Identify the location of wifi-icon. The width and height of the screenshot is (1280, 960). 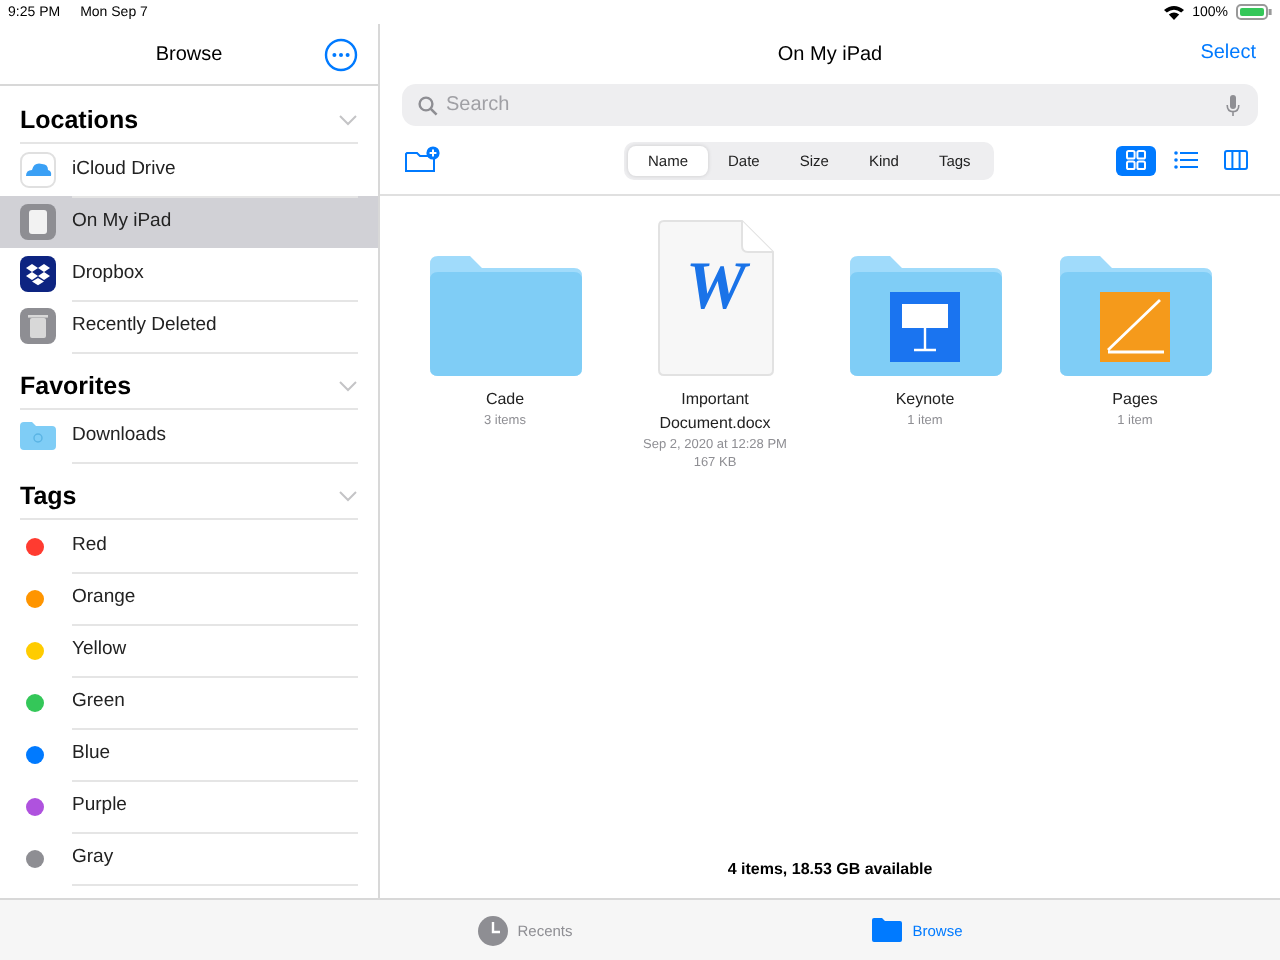
(1174, 12).